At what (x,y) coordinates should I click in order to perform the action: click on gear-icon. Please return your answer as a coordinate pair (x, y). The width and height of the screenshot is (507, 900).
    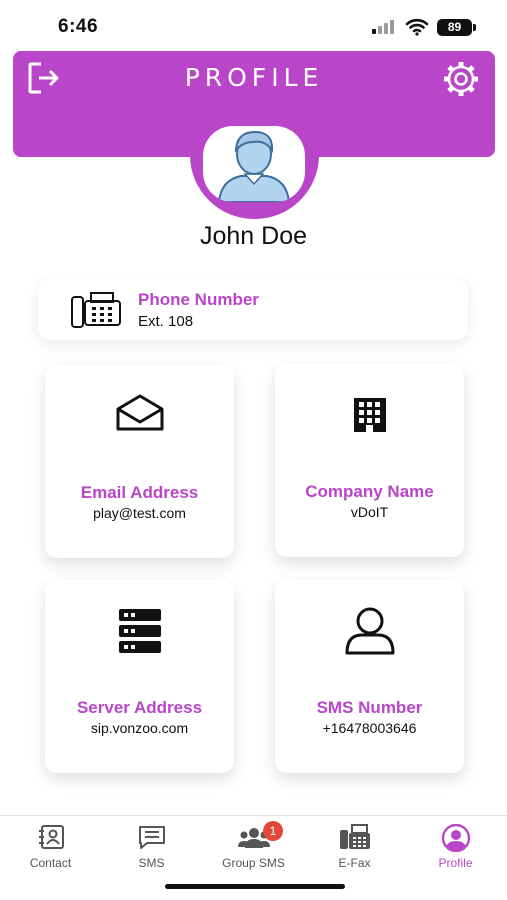
    Looking at the image, I should click on (461, 79).